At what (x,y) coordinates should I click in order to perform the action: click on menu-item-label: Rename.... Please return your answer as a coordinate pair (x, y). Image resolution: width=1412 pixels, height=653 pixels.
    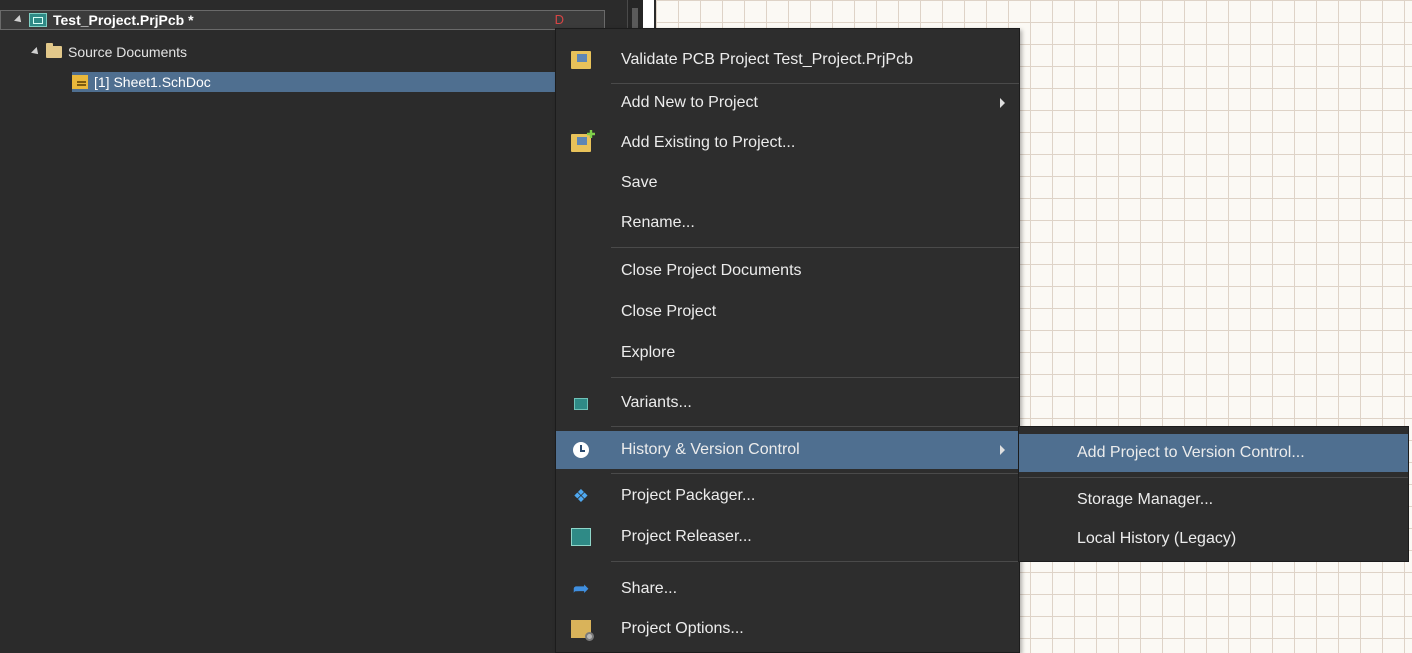
    Looking at the image, I should click on (658, 222).